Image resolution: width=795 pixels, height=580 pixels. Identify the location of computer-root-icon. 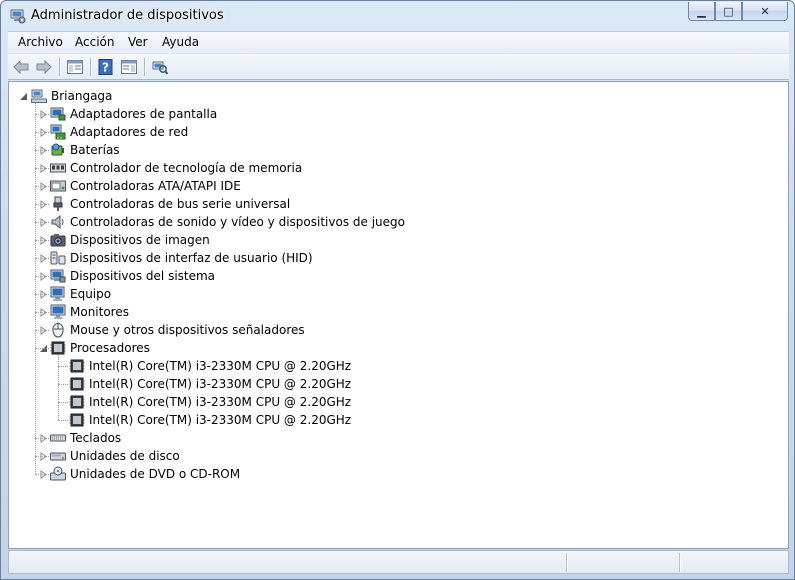
(39, 96).